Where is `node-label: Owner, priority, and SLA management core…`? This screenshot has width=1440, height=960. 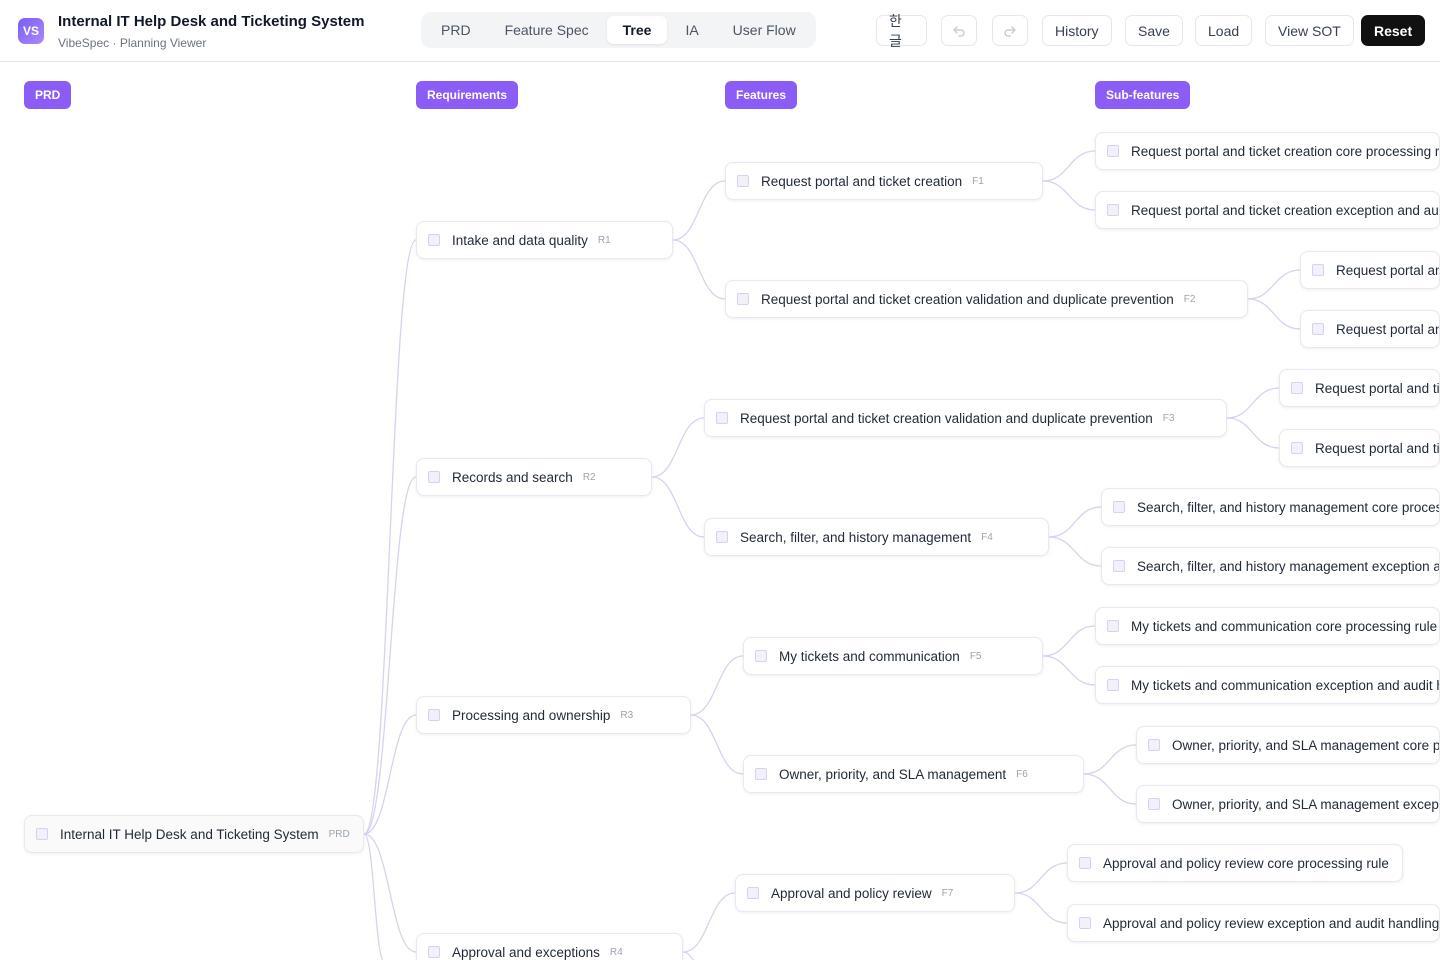 node-label: Owner, priority, and SLA management core… is located at coordinates (1306, 745).